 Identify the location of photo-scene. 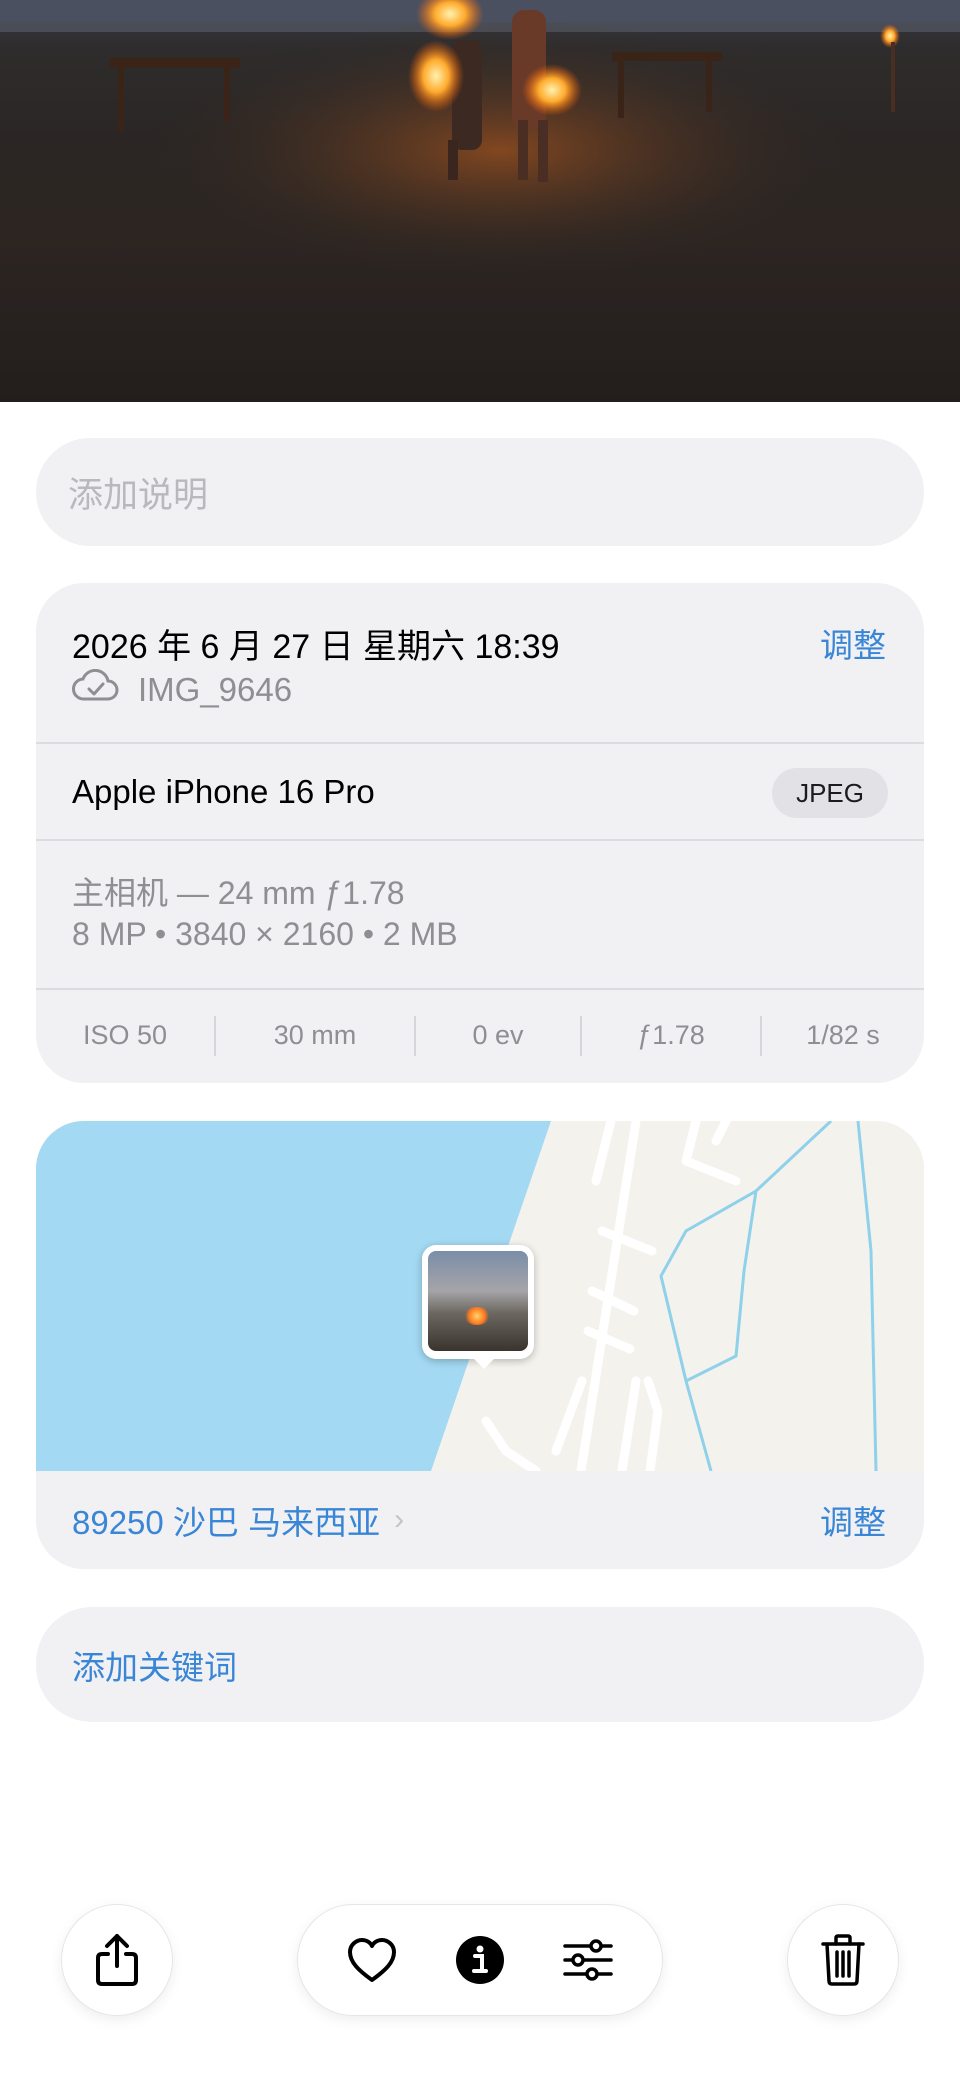
(480, 140).